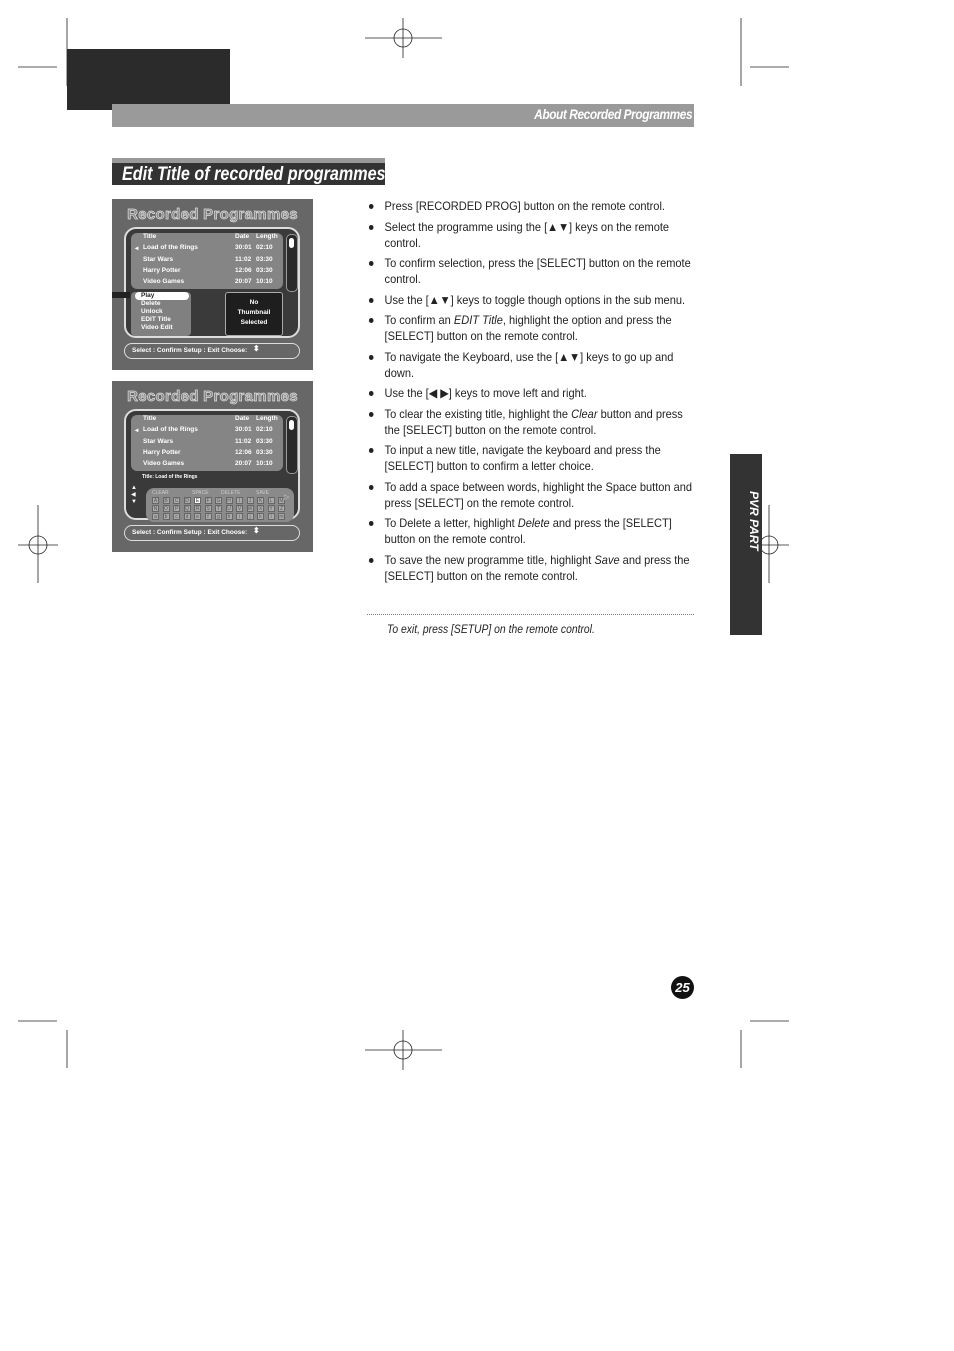  Describe the element at coordinates (162, 296) in the screenshot. I see `submenu-item-play: Play` at that location.